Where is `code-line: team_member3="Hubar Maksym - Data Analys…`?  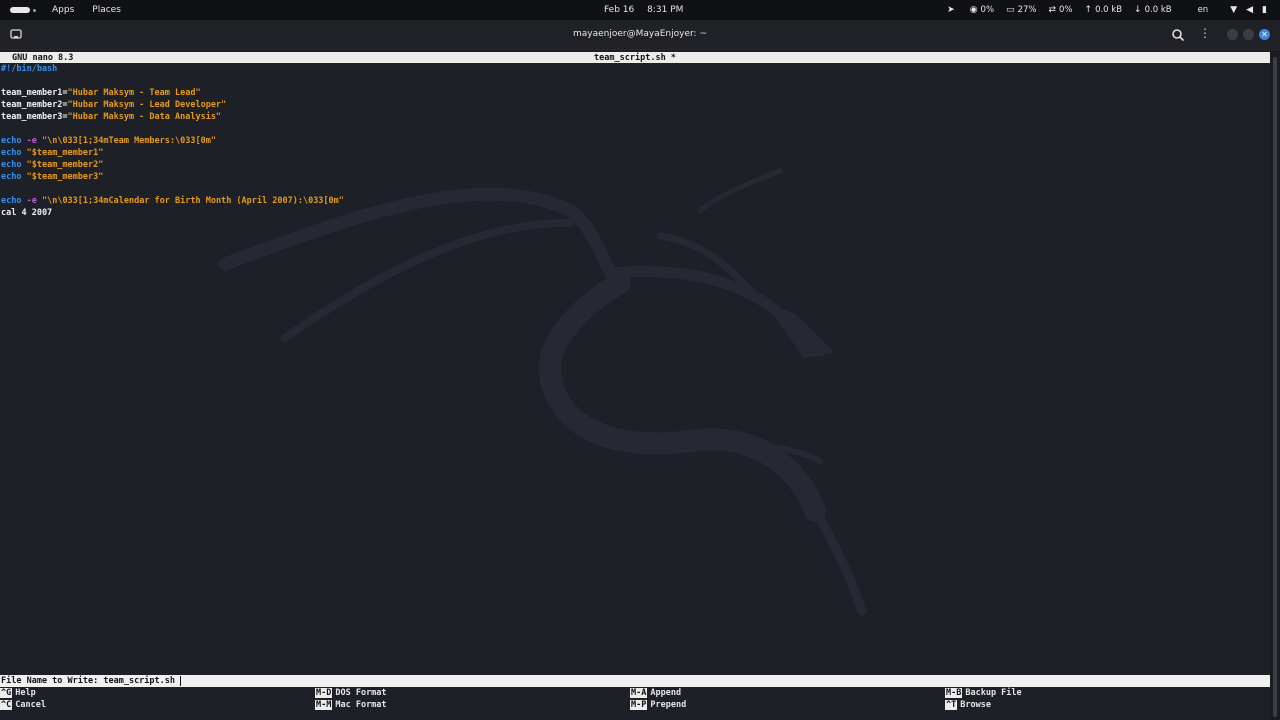 code-line: team_member3="Hubar Maksym - Data Analys… is located at coordinates (172, 117).